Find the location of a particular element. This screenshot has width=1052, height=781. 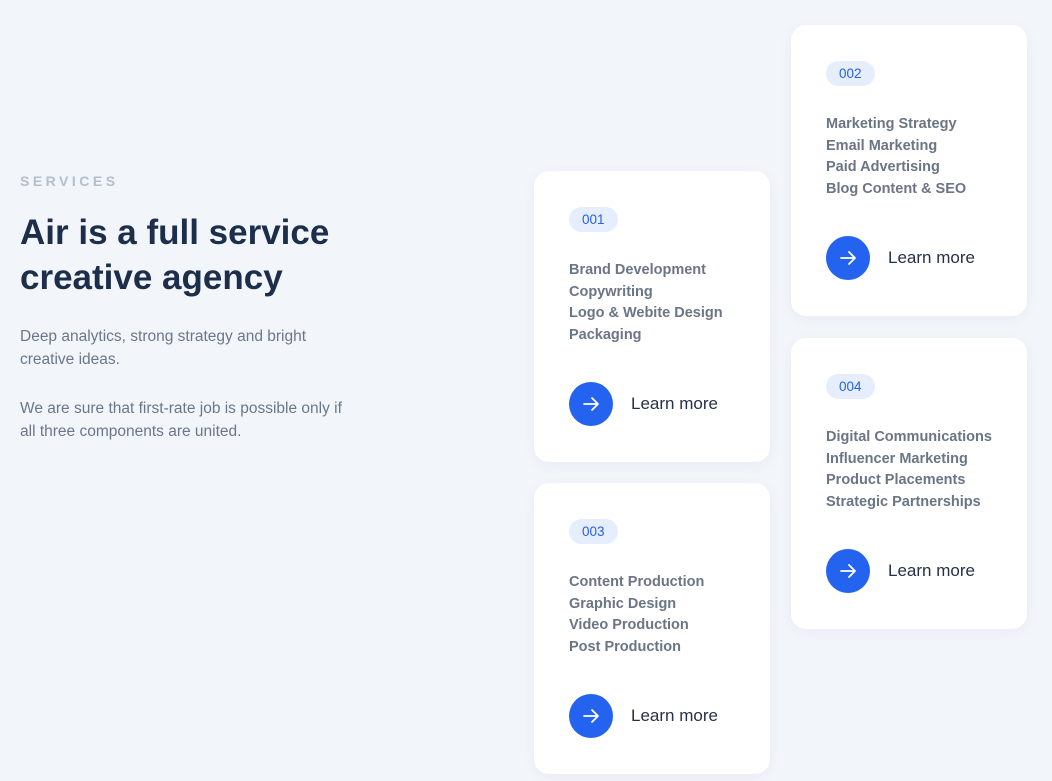

service-item: Marketing Strategy is located at coordinates (891, 124).